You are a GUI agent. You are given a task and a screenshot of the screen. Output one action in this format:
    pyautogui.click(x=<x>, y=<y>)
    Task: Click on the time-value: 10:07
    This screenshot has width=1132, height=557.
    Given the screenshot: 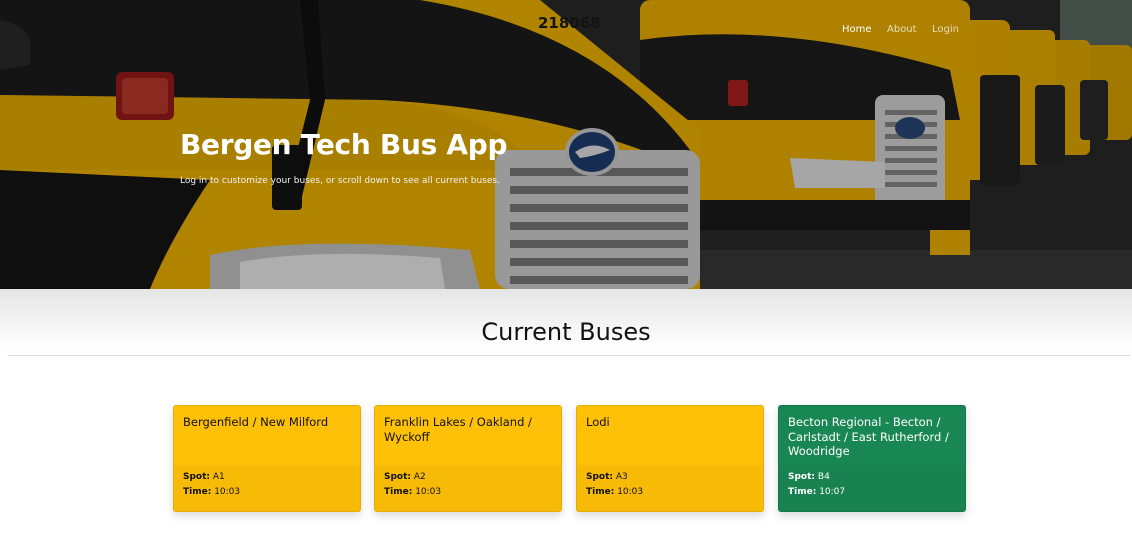 What is the action you would take?
    pyautogui.click(x=832, y=491)
    